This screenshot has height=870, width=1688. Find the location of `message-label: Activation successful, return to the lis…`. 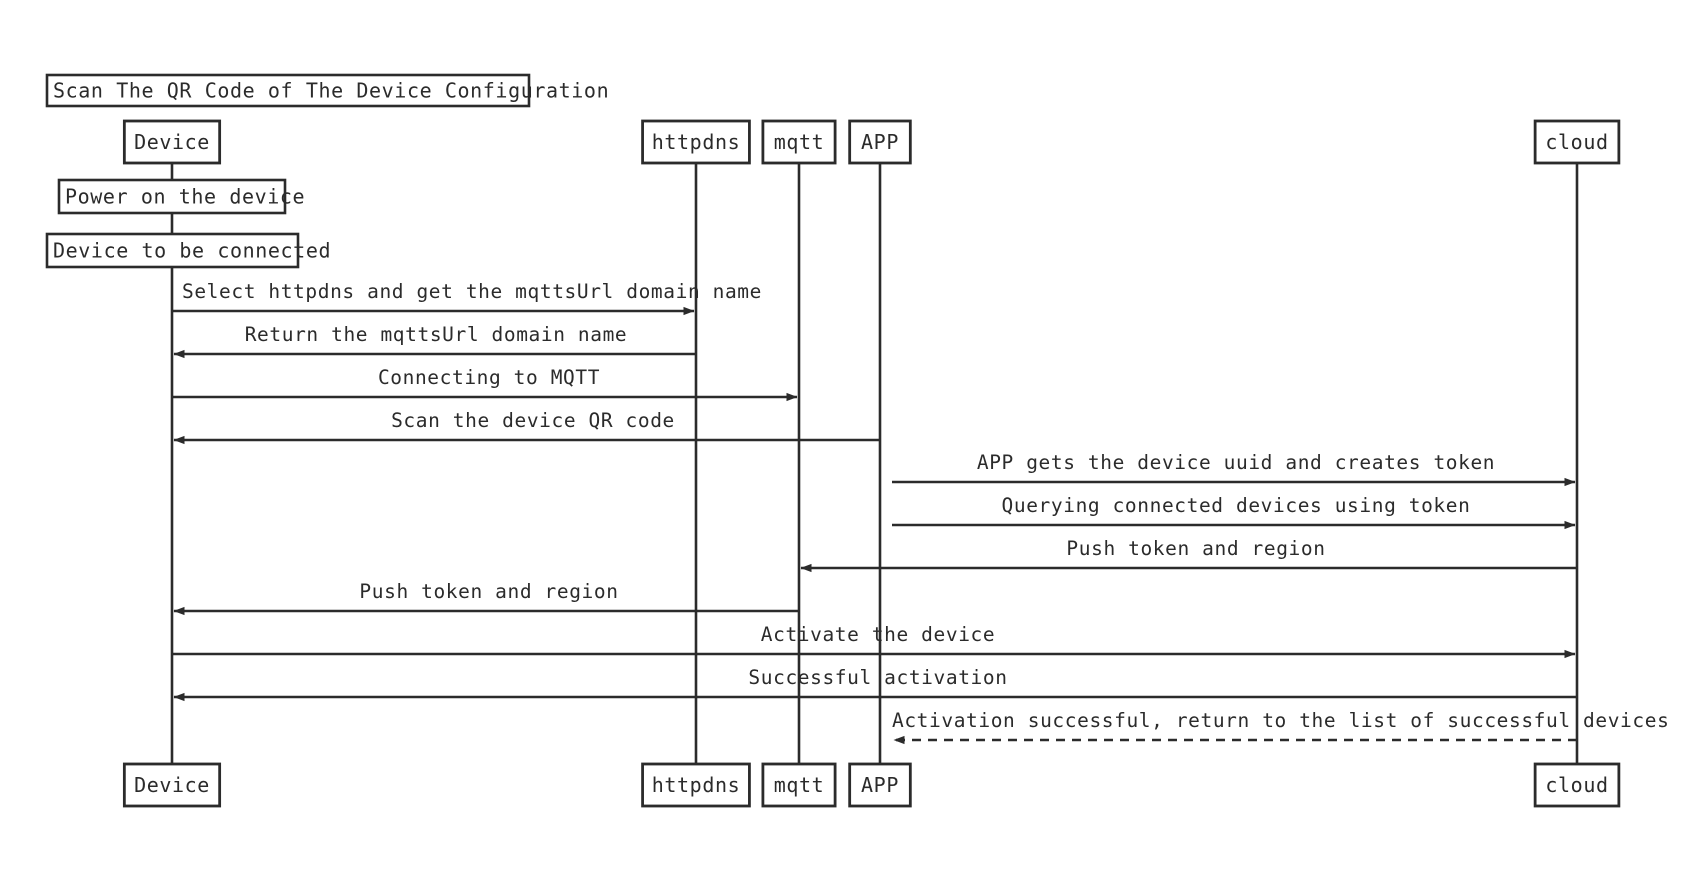

message-label: Activation successful, return to the lis… is located at coordinates (1280, 720).